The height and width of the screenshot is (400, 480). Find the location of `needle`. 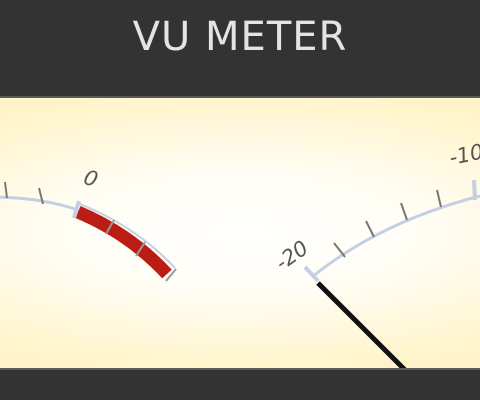

needle is located at coordinates (361, 324).